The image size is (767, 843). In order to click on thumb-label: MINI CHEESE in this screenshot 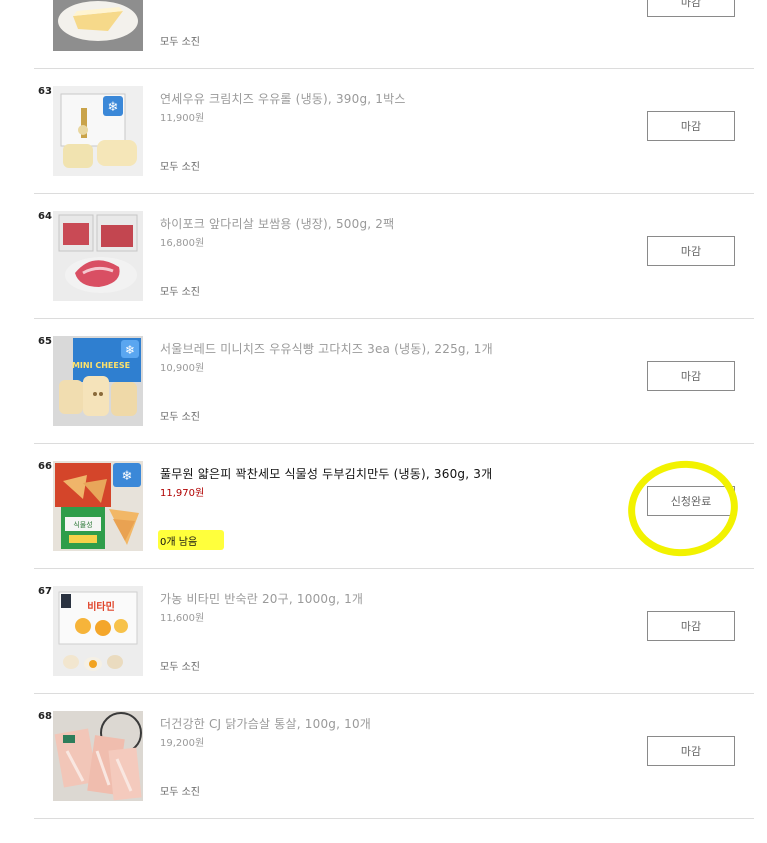, I will do `click(101, 365)`.